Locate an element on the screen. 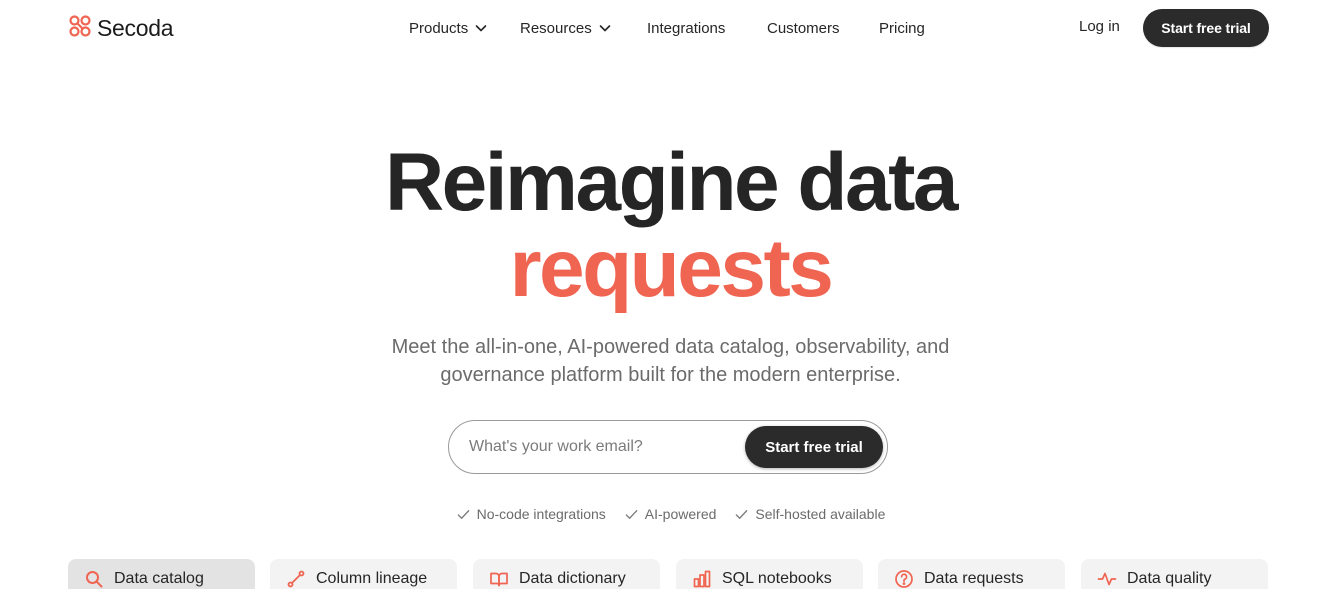 The width and height of the screenshot is (1341, 589). email-input is located at coordinates (604, 447).